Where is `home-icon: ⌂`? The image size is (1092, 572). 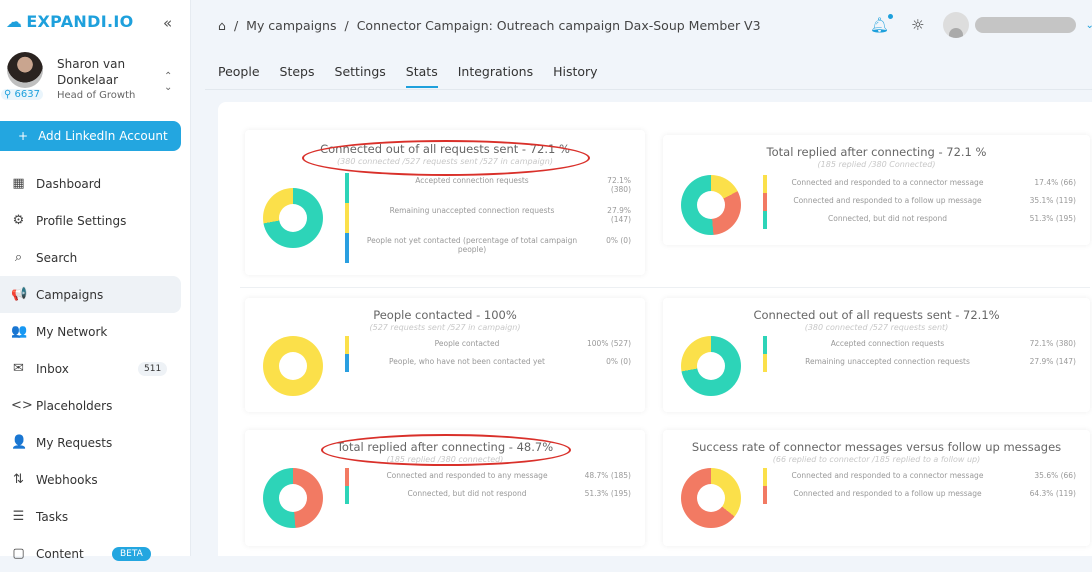
home-icon: ⌂ is located at coordinates (222, 25).